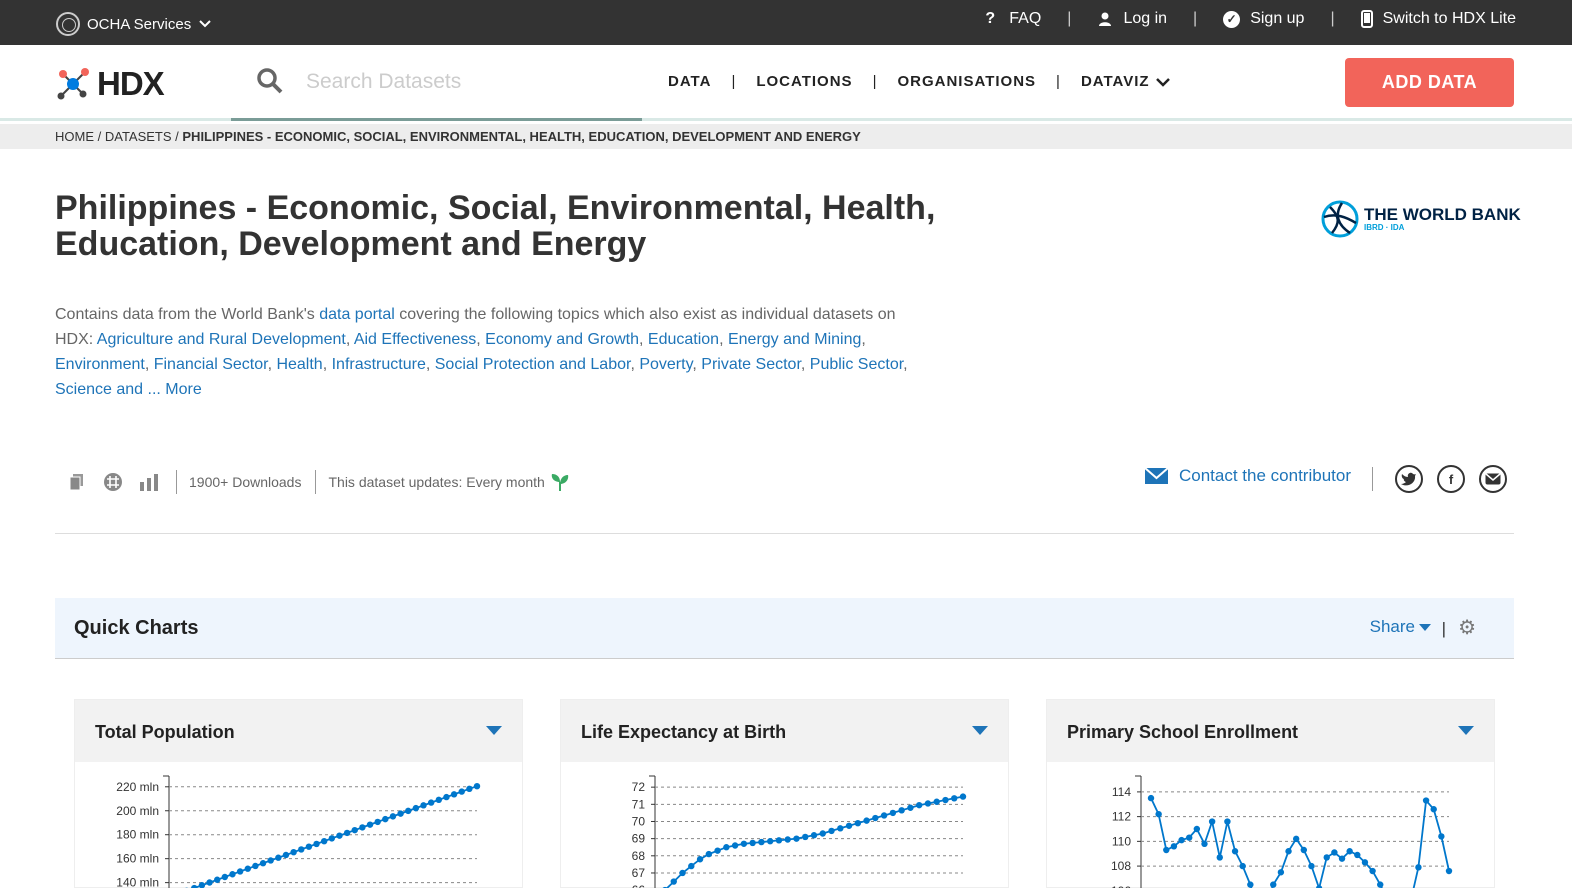 The height and width of the screenshot is (888, 1572). Describe the element at coordinates (137, 811) in the screenshot. I see `y-tick-label: 200 mln` at that location.